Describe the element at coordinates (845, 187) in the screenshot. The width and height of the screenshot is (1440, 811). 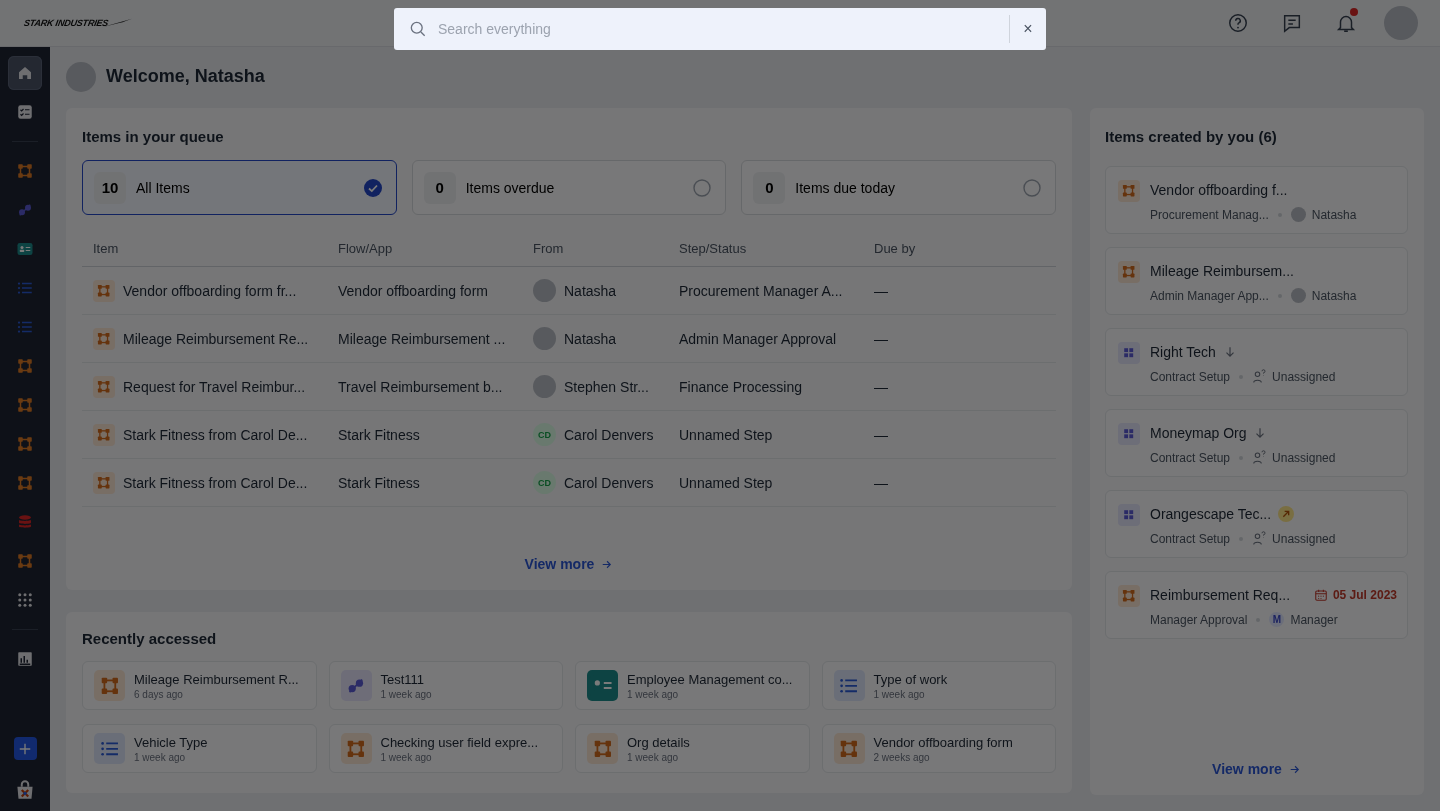
I see `filter-label: Items due today` at that location.